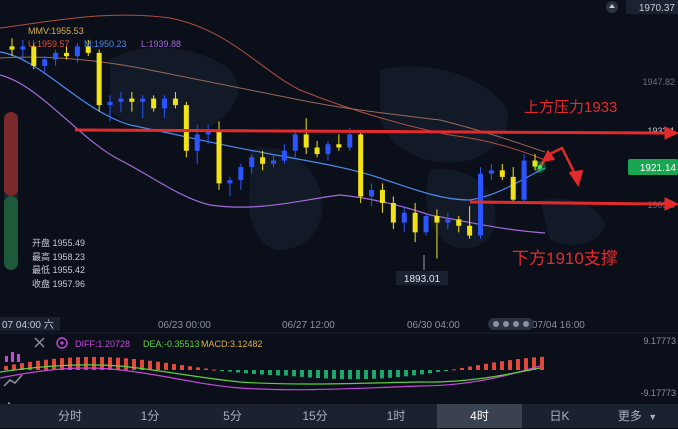 This screenshot has width=678, height=429. I want to click on tf-tab-1min: 1分, so click(150, 416).